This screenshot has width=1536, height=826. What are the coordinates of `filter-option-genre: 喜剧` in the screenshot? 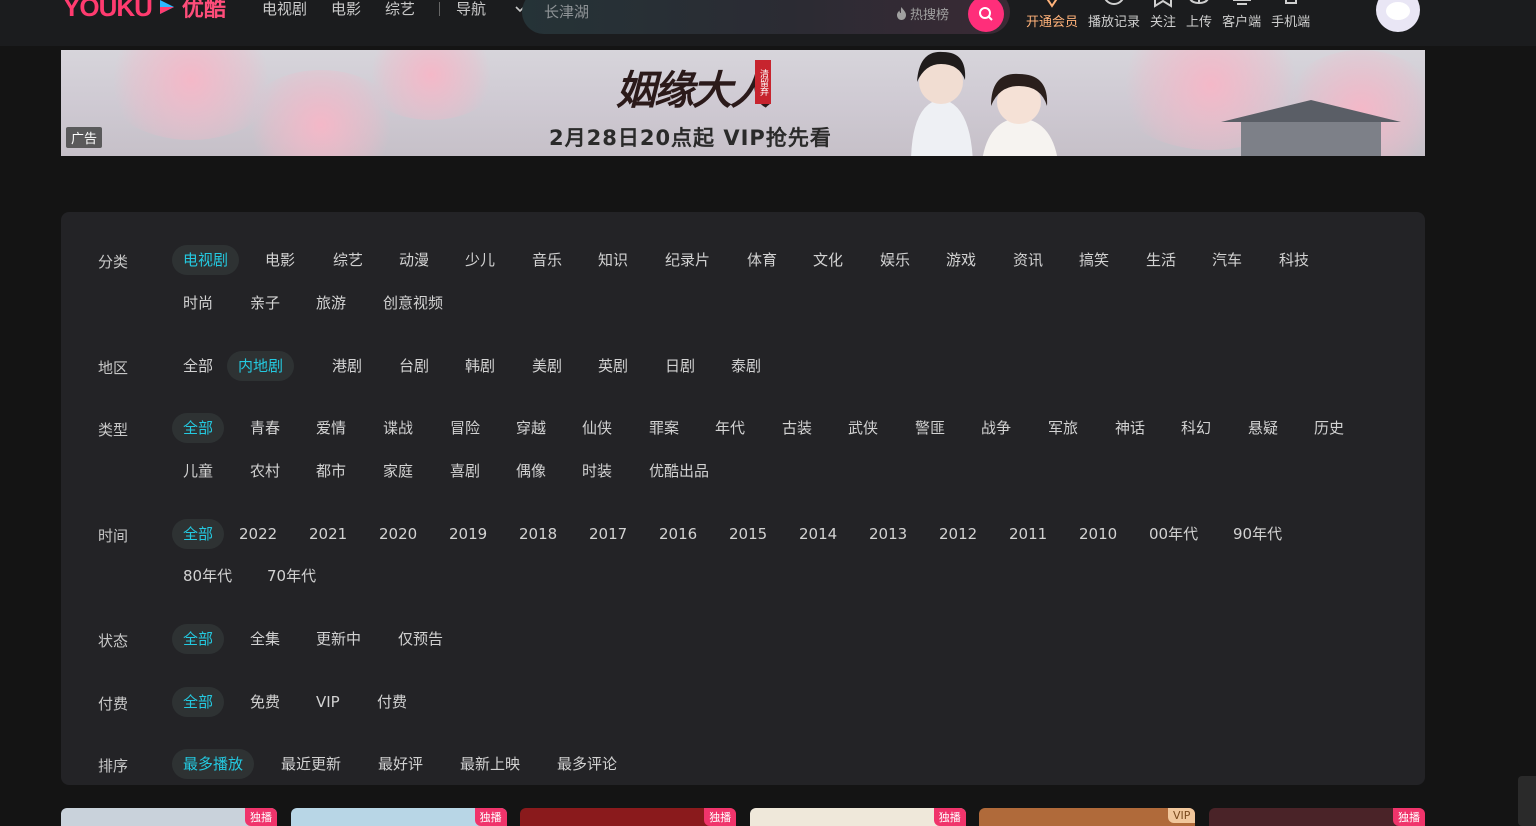 It's located at (465, 471).